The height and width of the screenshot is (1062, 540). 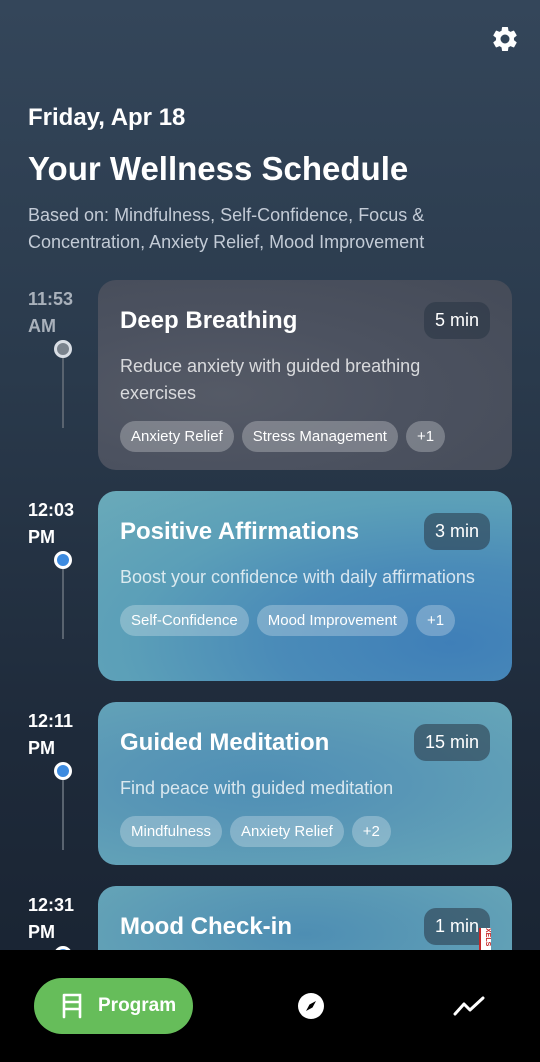 I want to click on time-value: 12:31, so click(x=51, y=905).